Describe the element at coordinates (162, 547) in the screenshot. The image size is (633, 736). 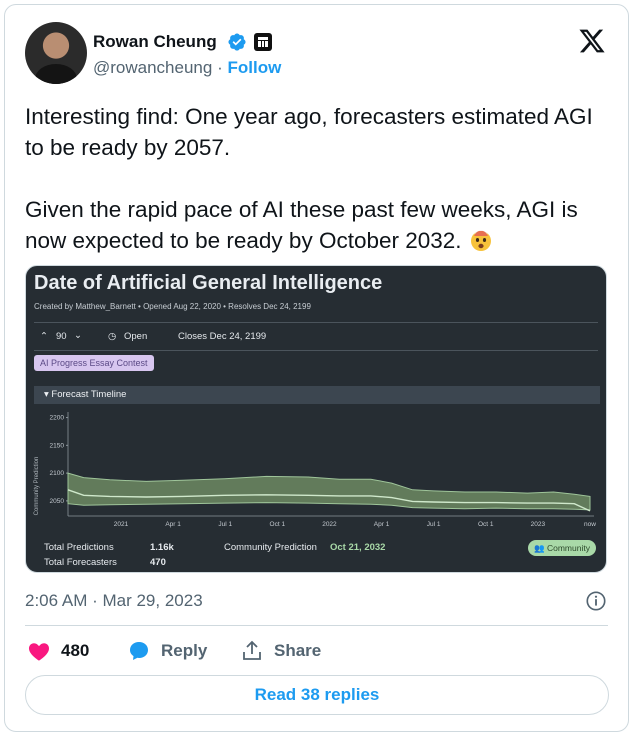
I see `total-predictions-value: 1.16k` at that location.